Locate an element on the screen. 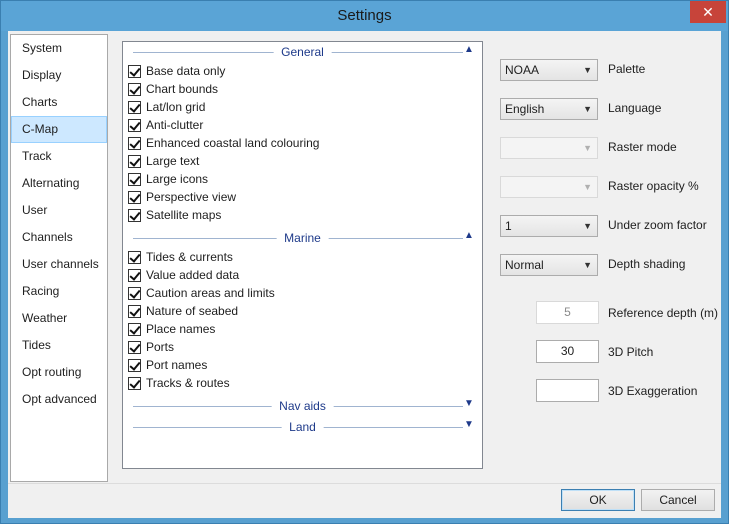 The image size is (729, 524). palette-select: NOAA ▼ is located at coordinates (549, 70).